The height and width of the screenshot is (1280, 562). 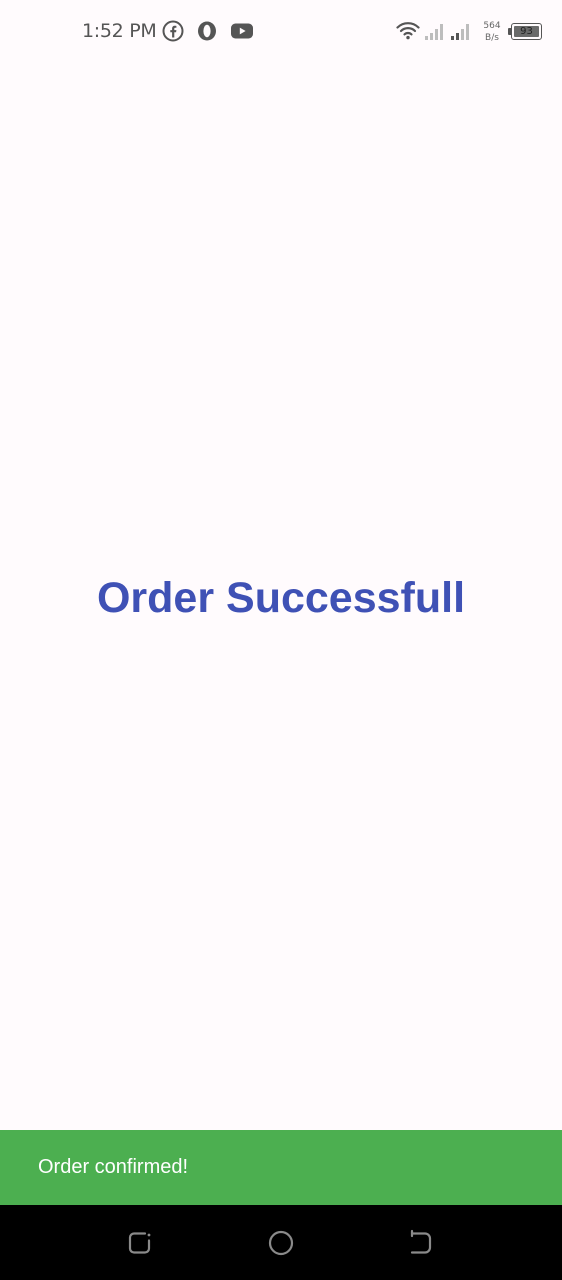 I want to click on facebook-icon, so click(x=173, y=31).